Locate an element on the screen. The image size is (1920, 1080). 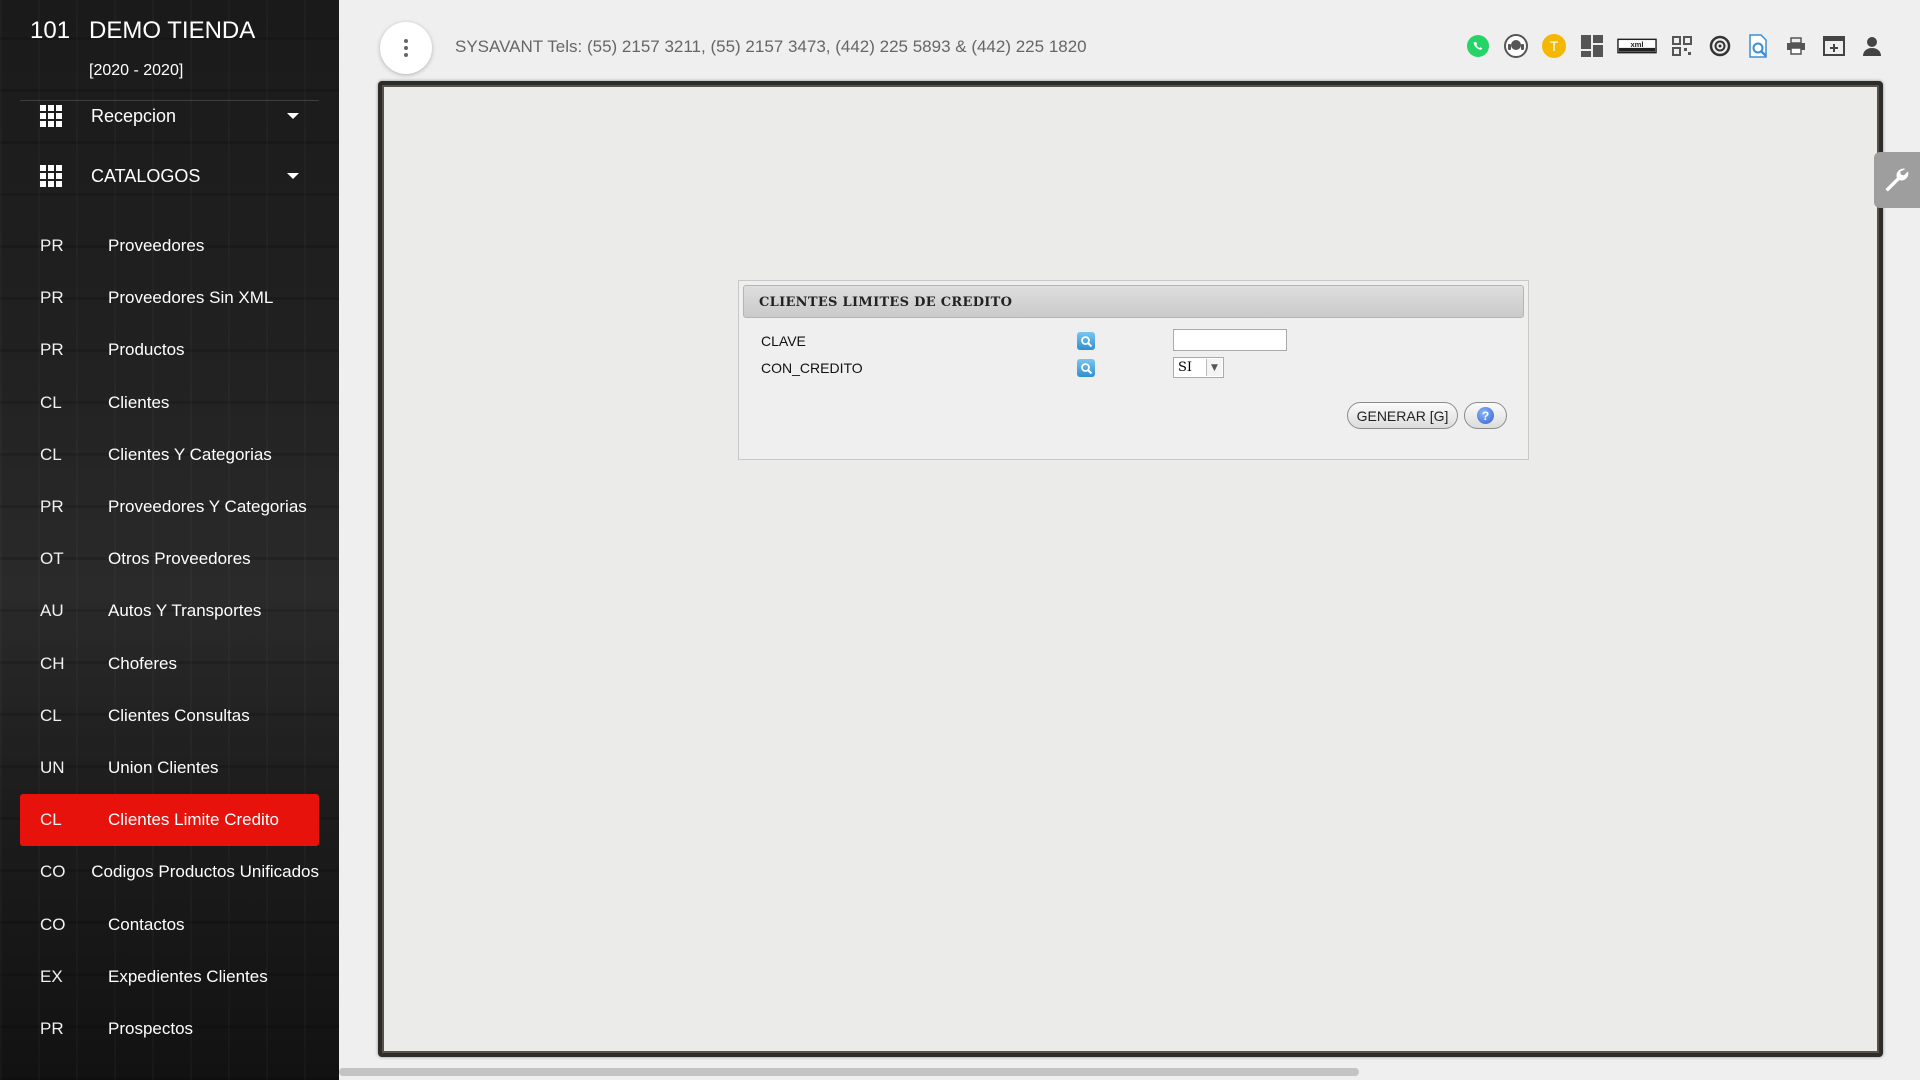
target-icon is located at coordinates (1720, 46).